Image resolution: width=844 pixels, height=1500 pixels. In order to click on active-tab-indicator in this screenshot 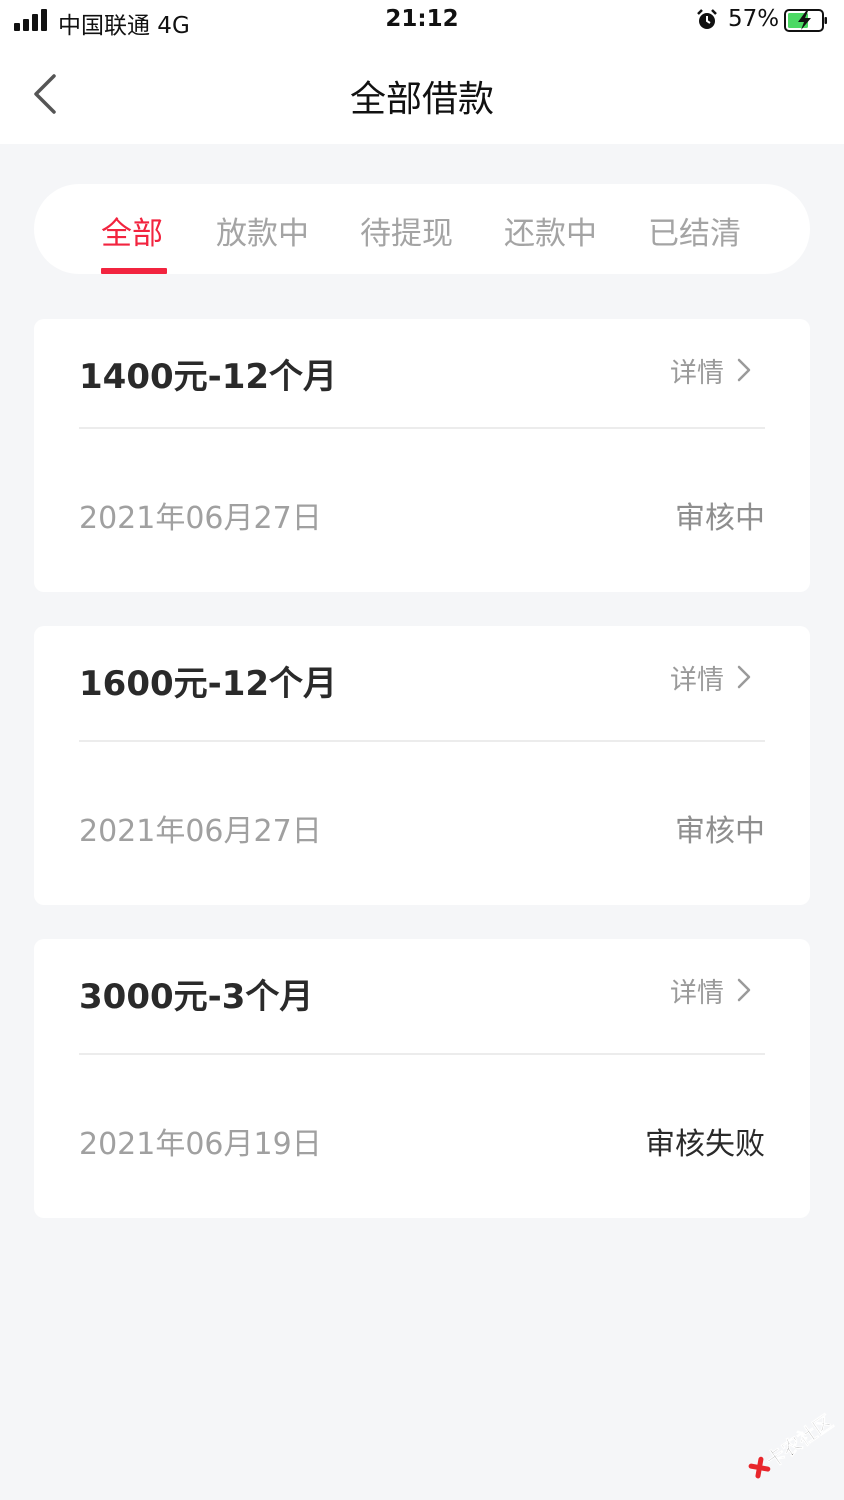, I will do `click(134, 271)`.